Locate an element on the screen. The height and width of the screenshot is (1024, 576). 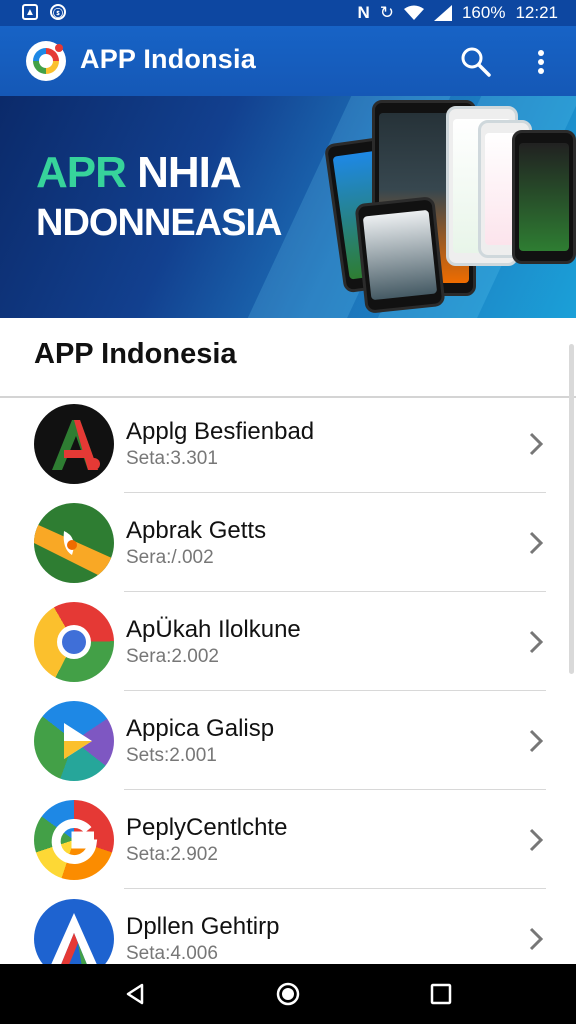
app-version: Sera:/.002 is located at coordinates (170, 557).